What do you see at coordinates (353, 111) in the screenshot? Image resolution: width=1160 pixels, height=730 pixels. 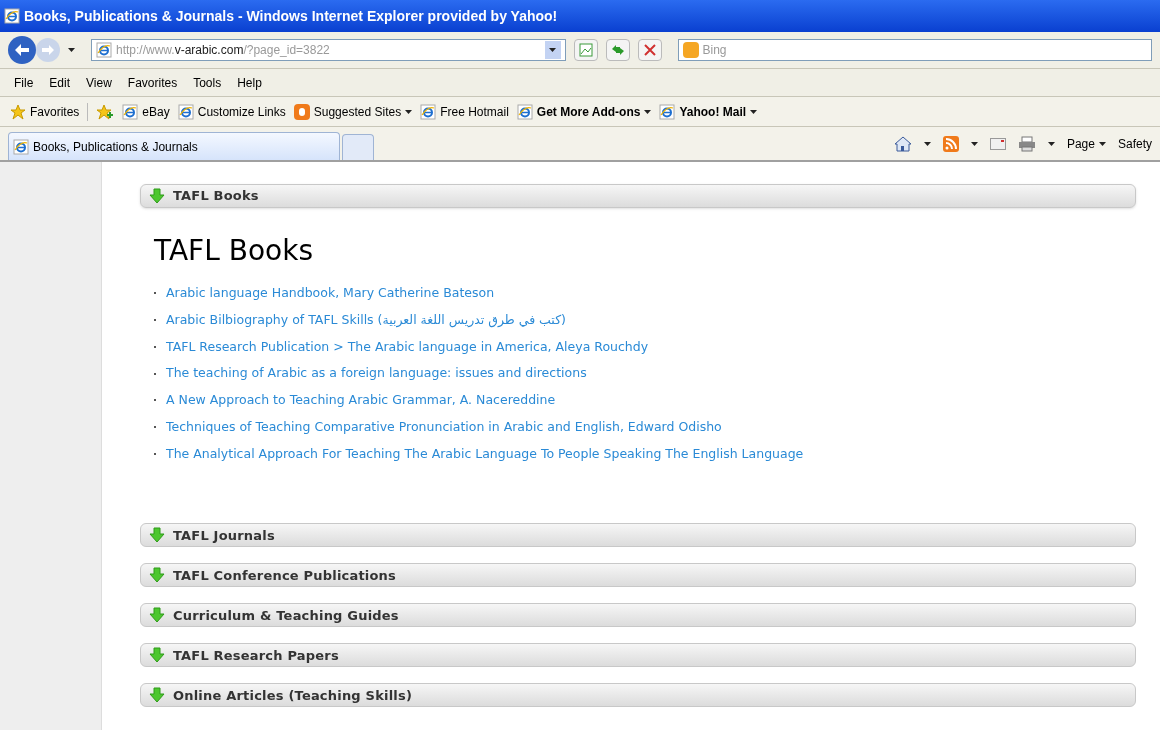 I see `favorite-link: Suggested Sites` at bounding box center [353, 111].